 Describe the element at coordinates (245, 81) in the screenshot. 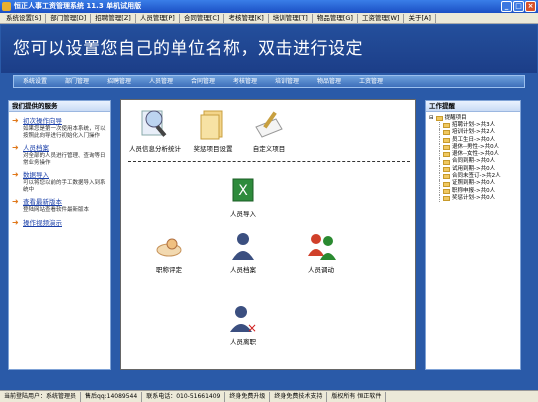

I see `nav-assess: 考核管理` at that location.